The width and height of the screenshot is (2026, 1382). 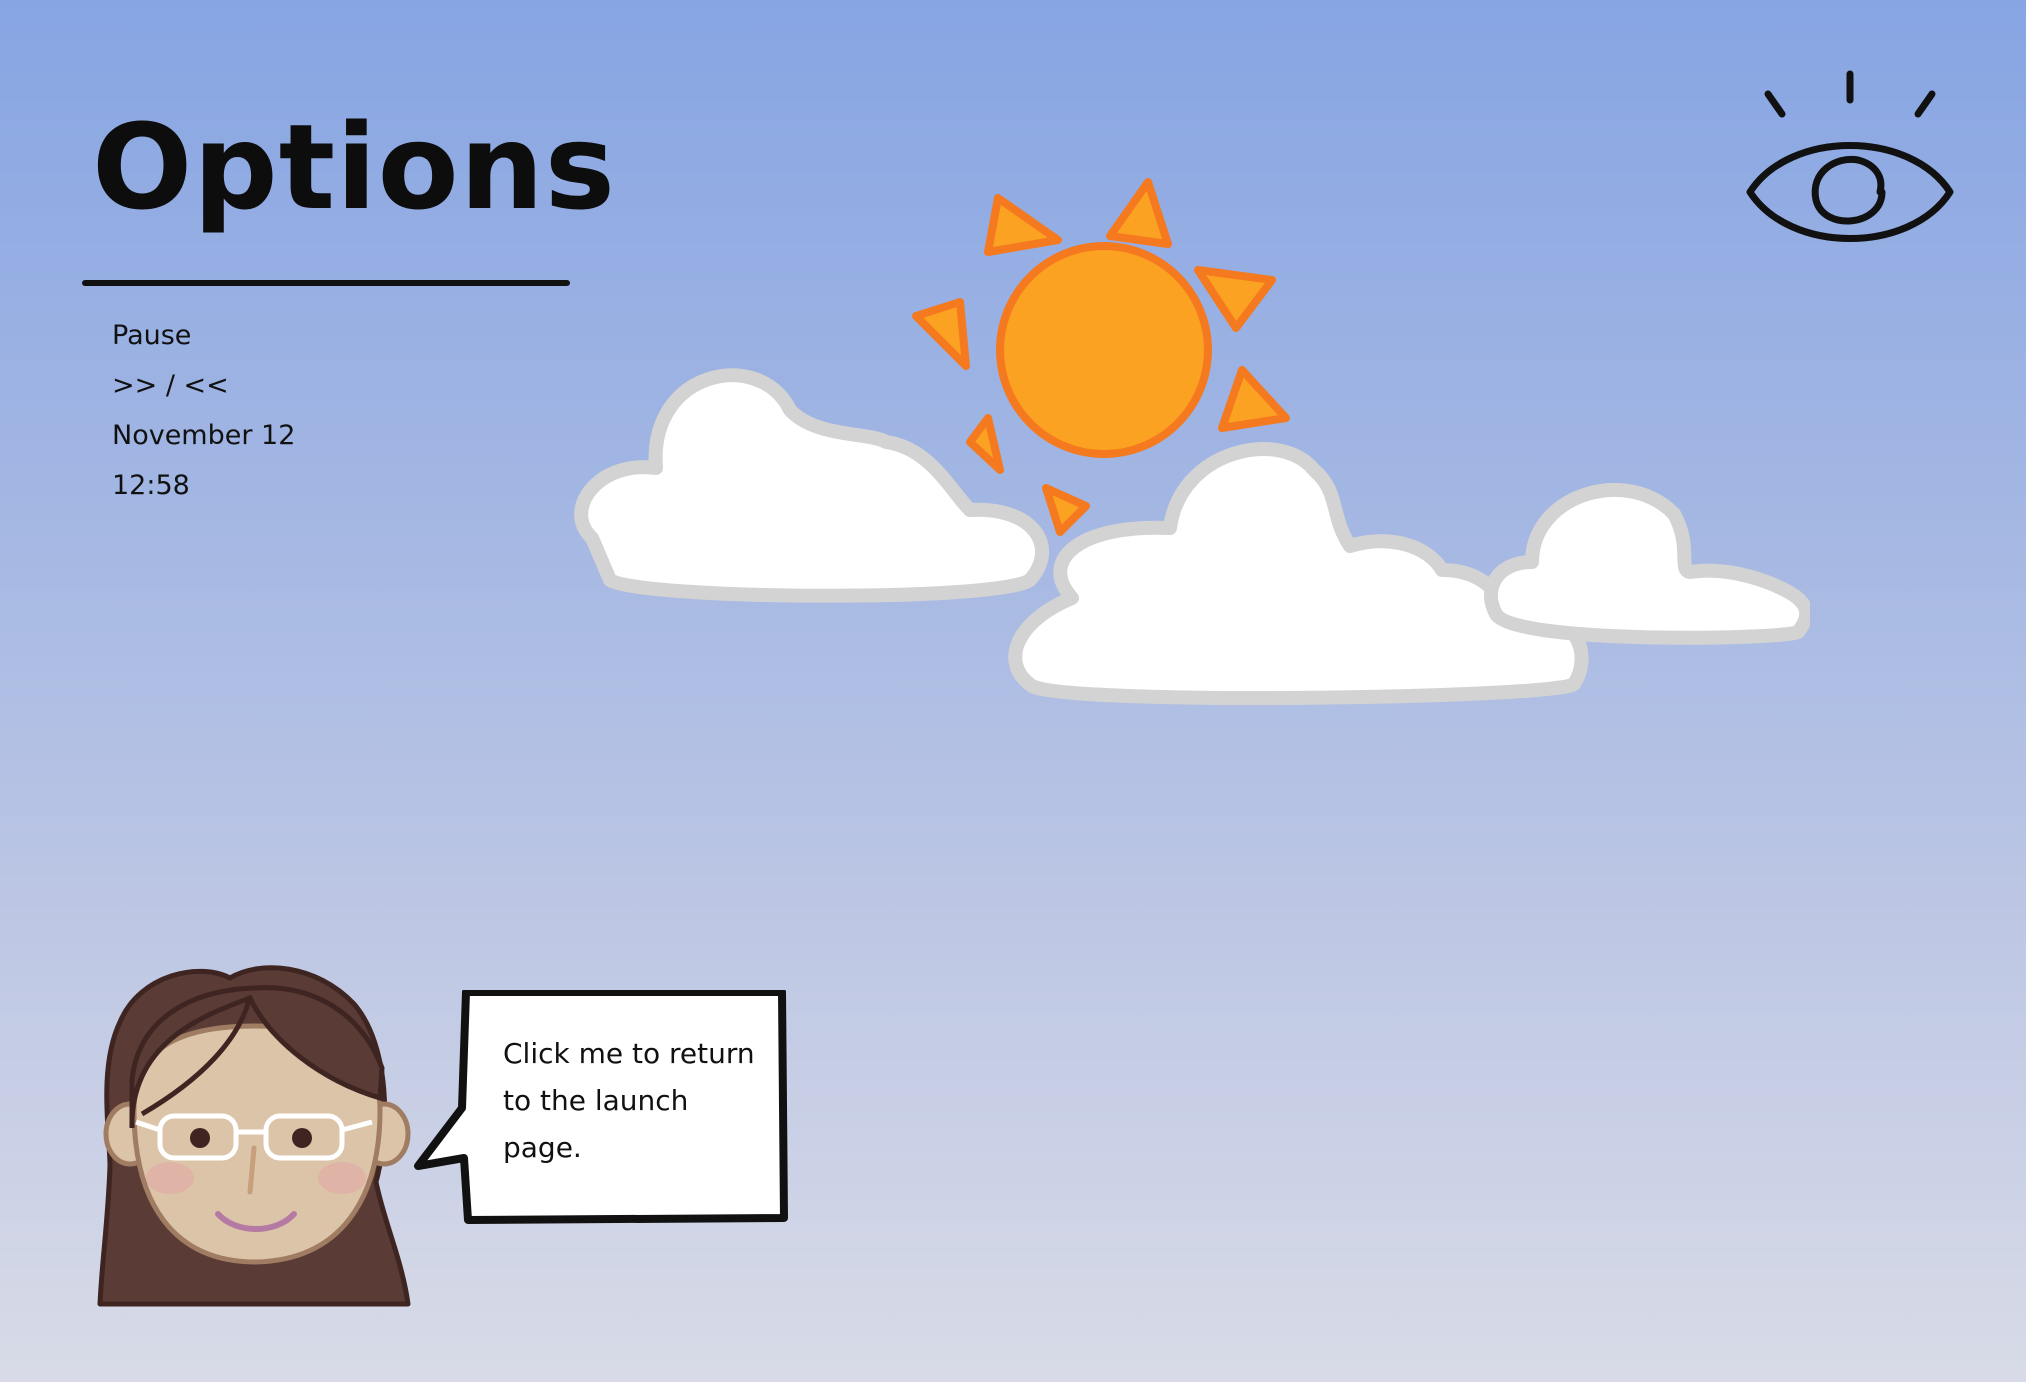 I want to click on title-underline, so click(x=326, y=283).